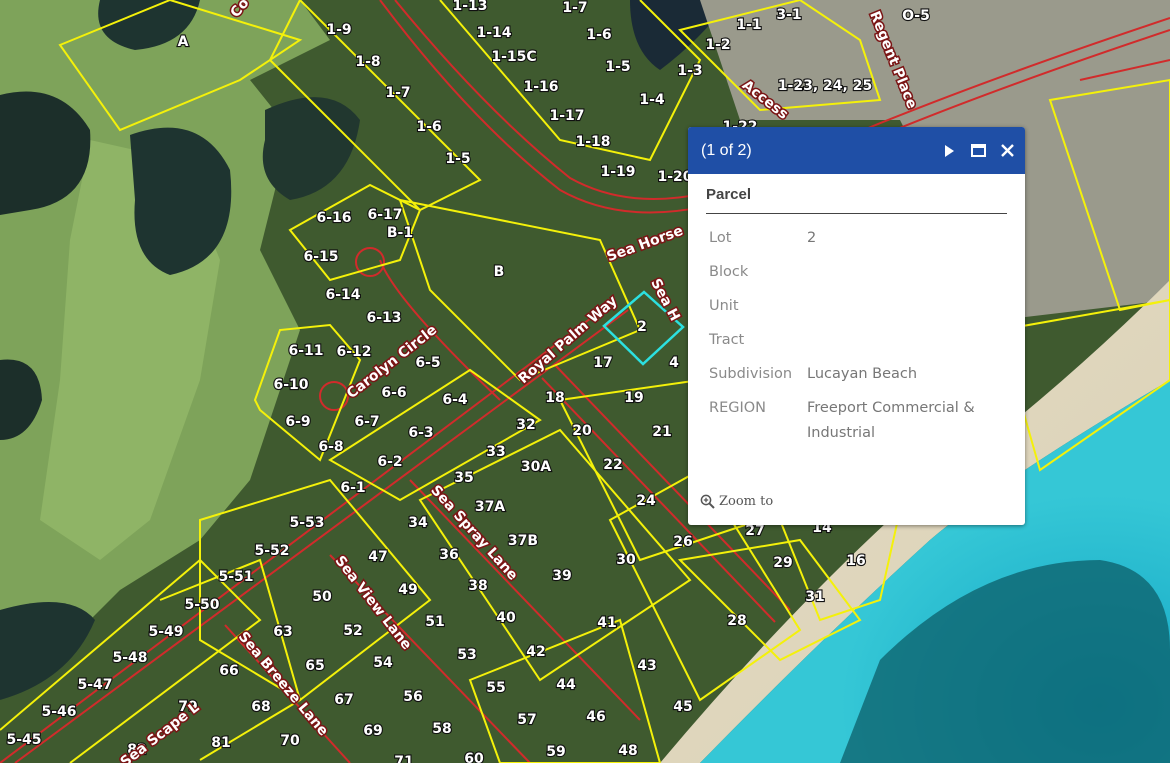  I want to click on parcel-label-40: 40, so click(506, 618).